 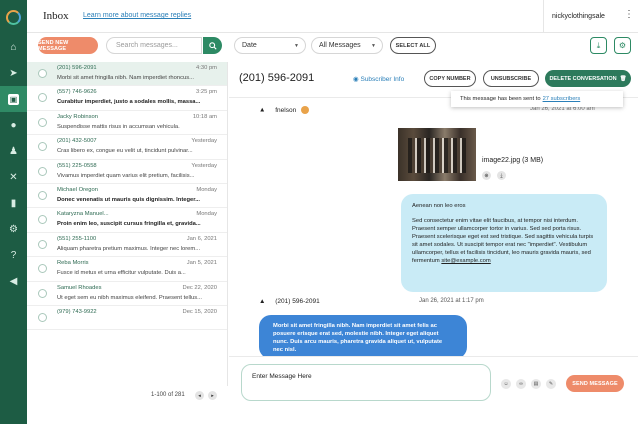 I want to click on conversation-time: 4:30 pm, so click(x=206, y=68).